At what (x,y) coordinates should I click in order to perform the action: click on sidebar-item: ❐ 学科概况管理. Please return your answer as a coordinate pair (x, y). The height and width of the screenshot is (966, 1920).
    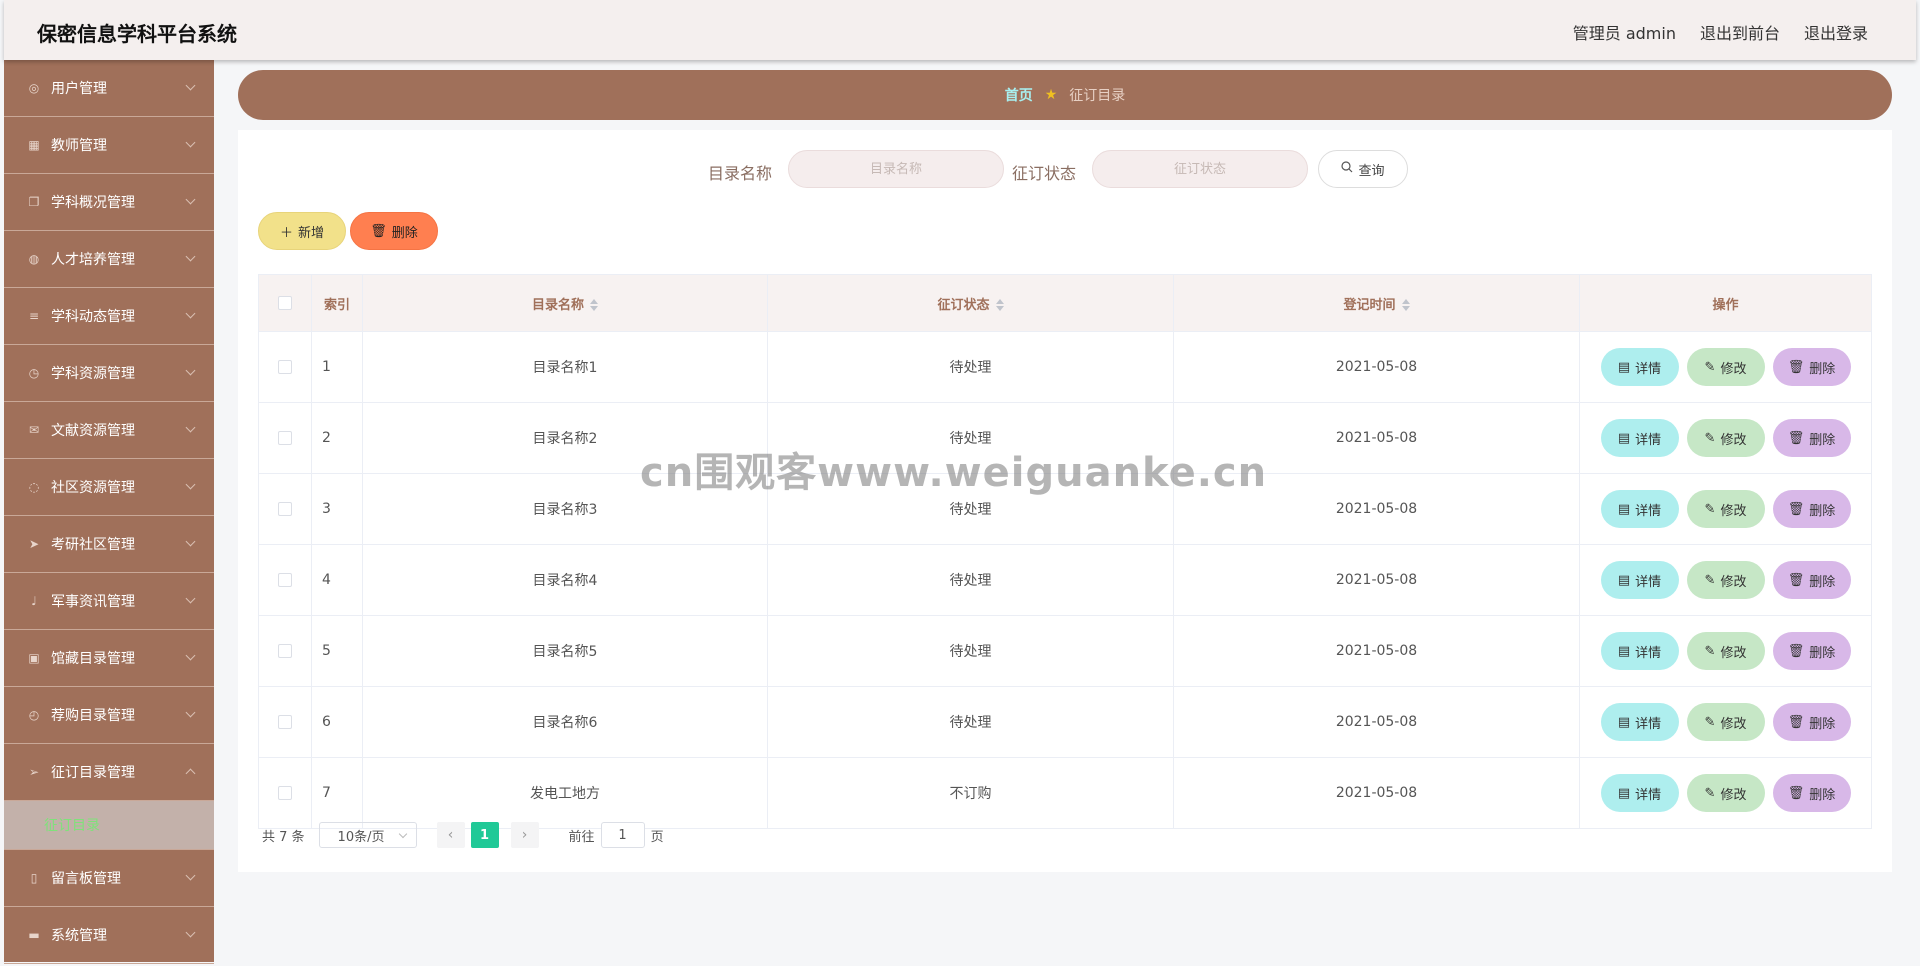
    Looking at the image, I should click on (109, 202).